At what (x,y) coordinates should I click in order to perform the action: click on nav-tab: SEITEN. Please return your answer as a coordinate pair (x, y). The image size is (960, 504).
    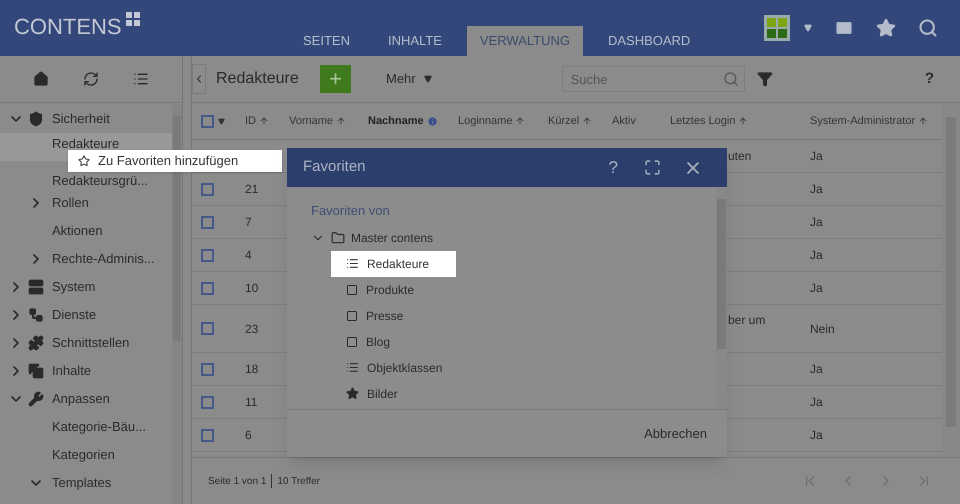
    Looking at the image, I should click on (326, 41).